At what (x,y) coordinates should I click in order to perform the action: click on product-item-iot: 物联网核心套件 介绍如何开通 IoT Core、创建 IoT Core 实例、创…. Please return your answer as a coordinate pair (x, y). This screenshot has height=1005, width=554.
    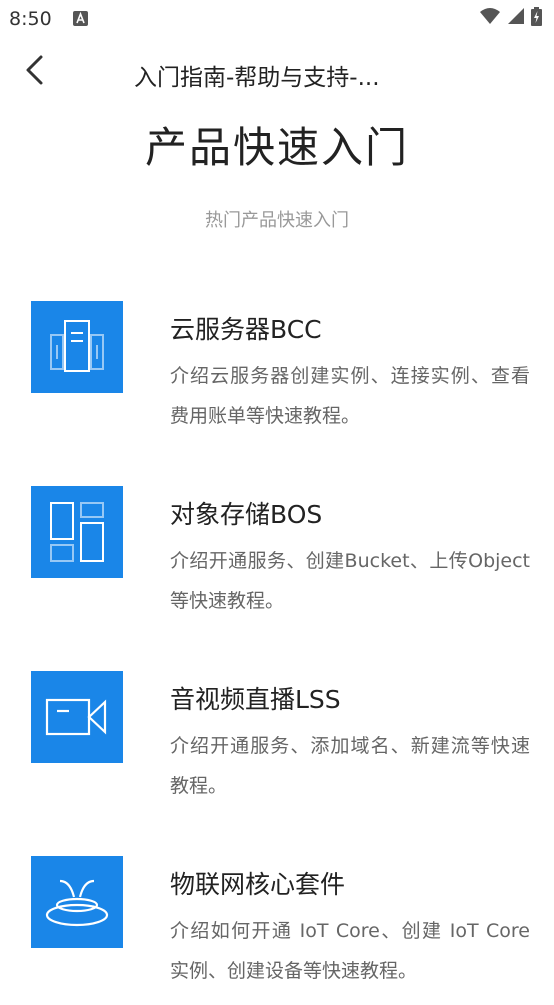
    Looking at the image, I should click on (277, 930).